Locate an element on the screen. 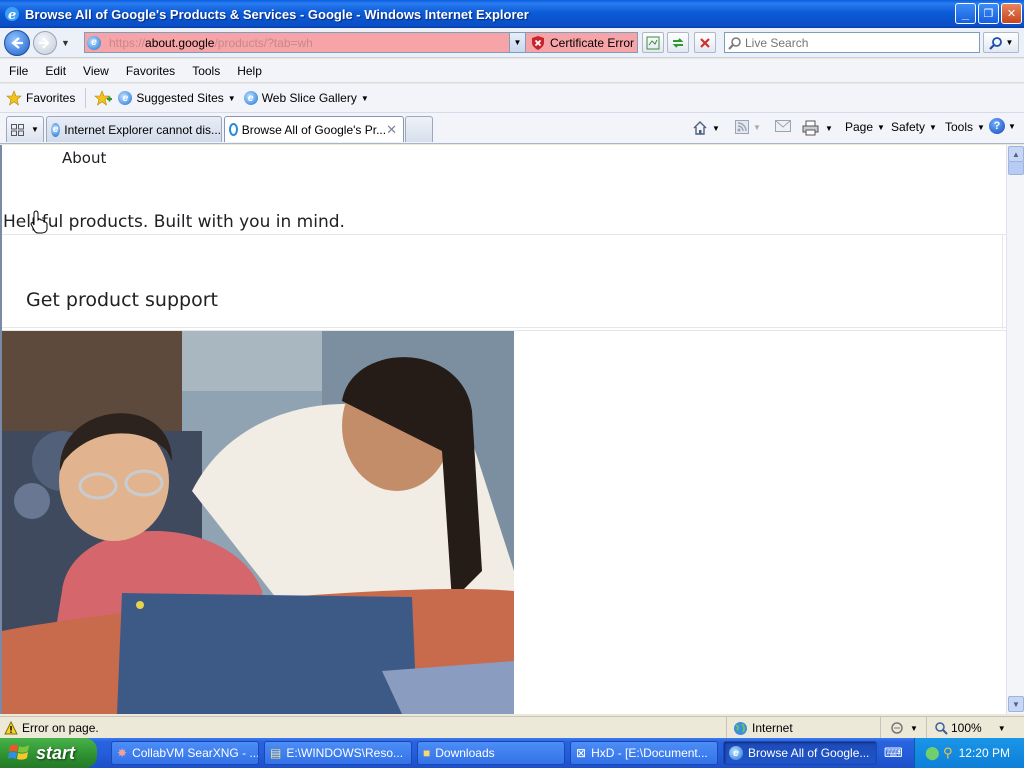  system-tray: ⬤ ⚲ 12:20 PM is located at coordinates (969, 753).